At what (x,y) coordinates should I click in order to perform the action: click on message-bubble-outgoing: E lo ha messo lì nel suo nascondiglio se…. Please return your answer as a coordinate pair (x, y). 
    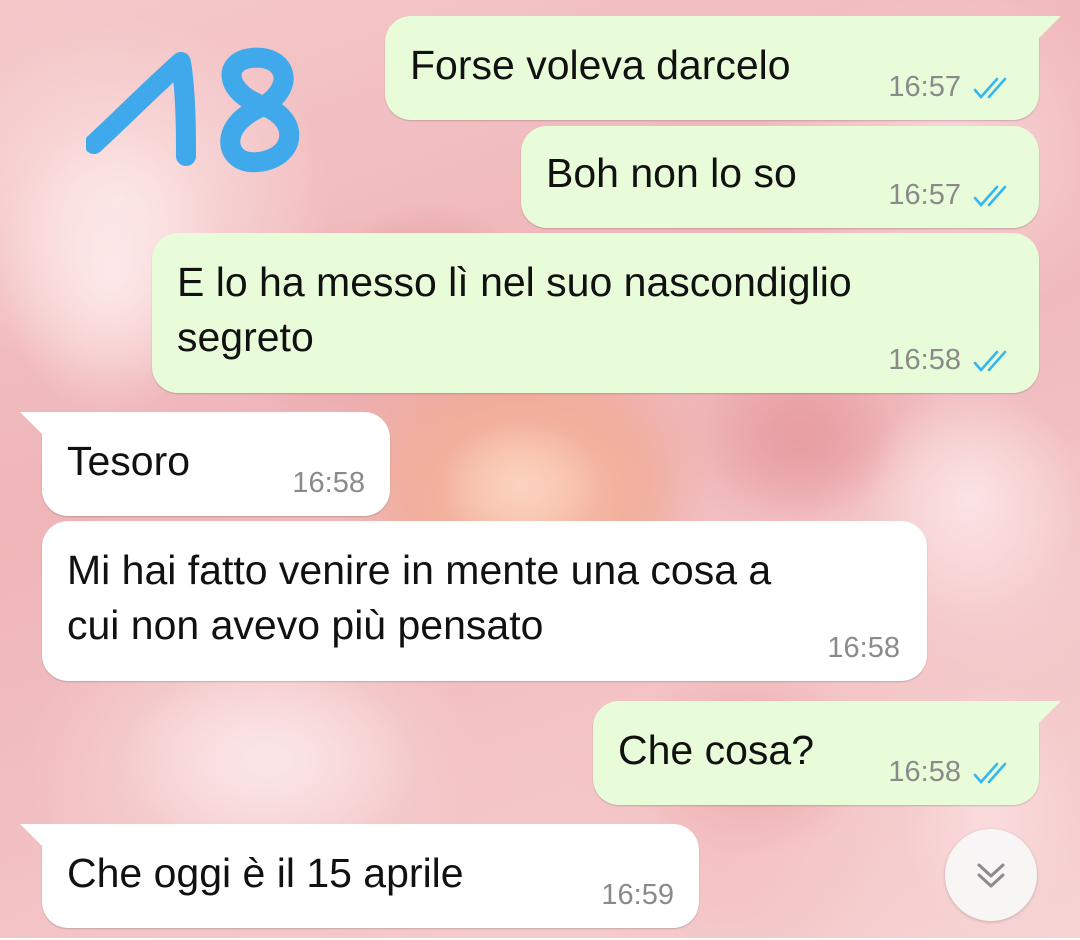
    Looking at the image, I should click on (595, 313).